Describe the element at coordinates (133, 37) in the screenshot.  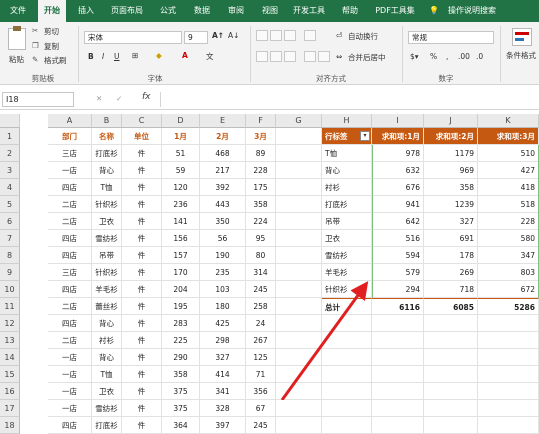
I see `font-name-combo: 宋体` at that location.